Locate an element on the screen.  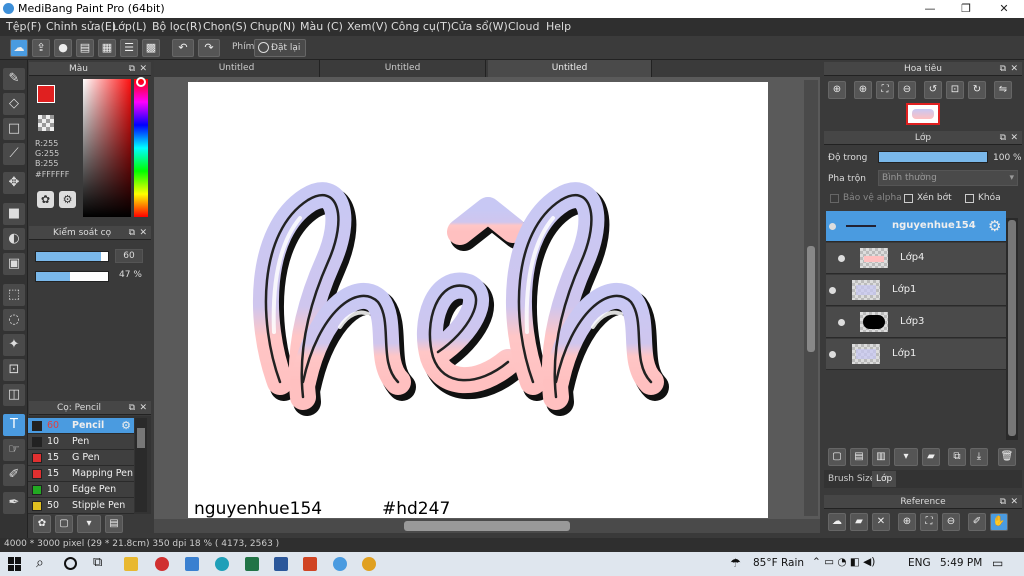
brush-tool-icon: ✎ is located at coordinates (14, 79).